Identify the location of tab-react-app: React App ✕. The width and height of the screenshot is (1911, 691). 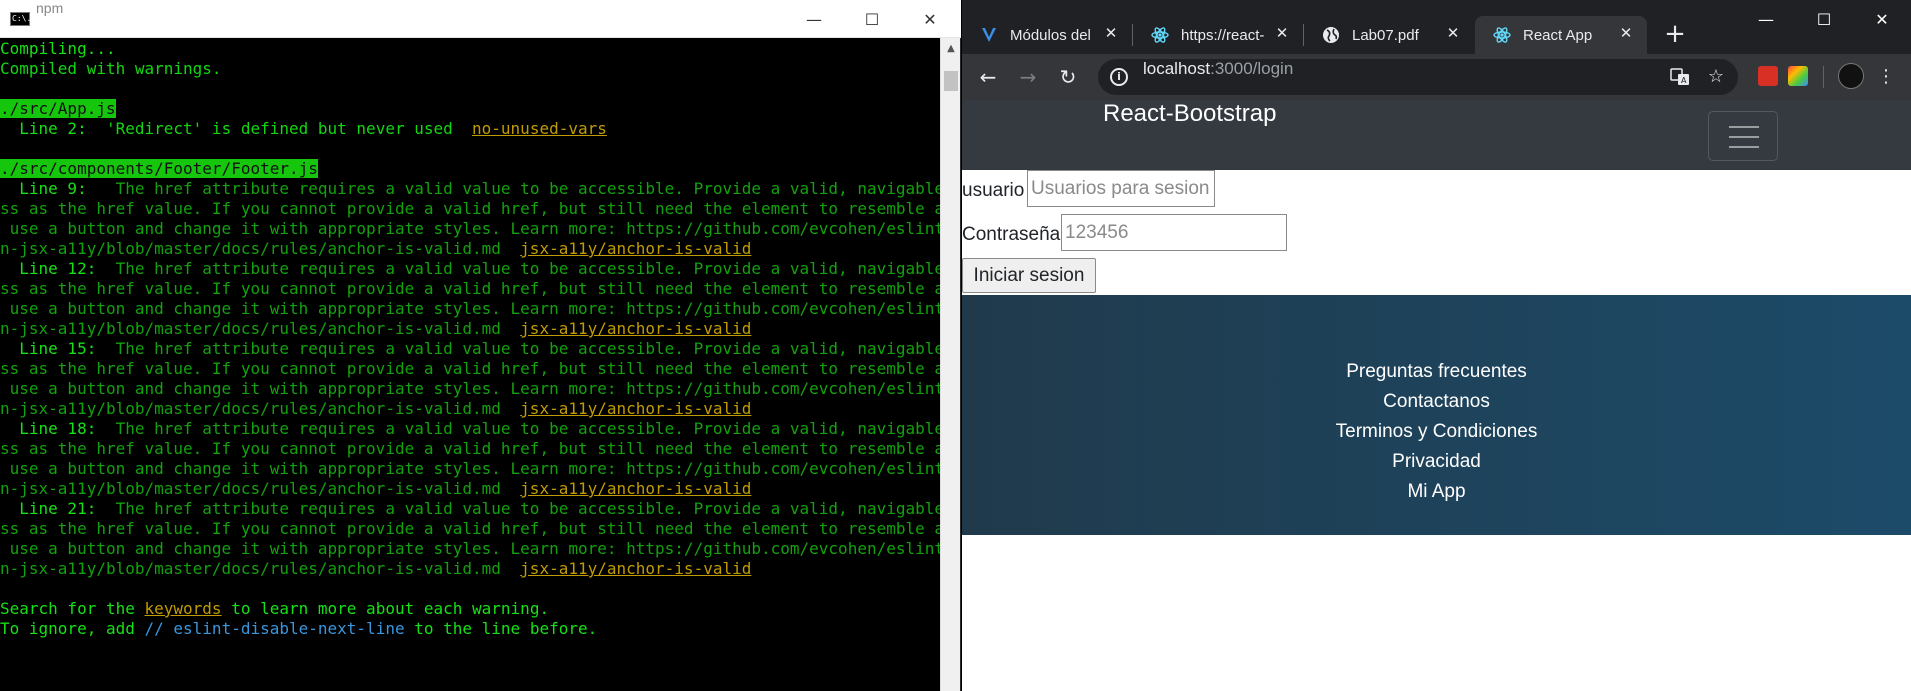
(1561, 35).